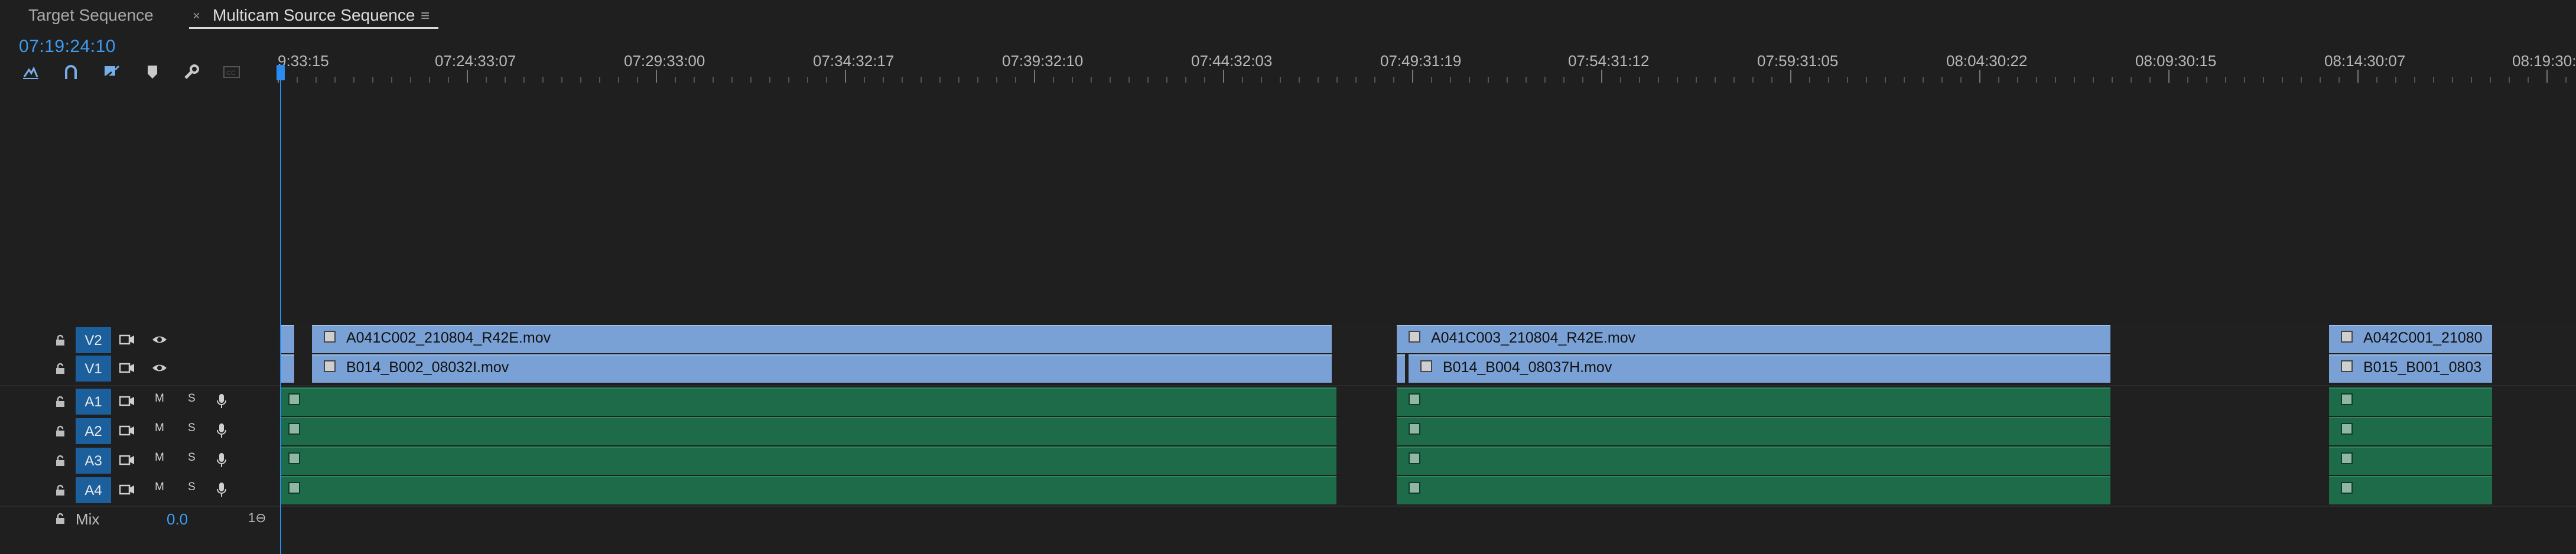  What do you see at coordinates (664, 61) in the screenshot?
I see `ruler-label: 07:29:33:00` at bounding box center [664, 61].